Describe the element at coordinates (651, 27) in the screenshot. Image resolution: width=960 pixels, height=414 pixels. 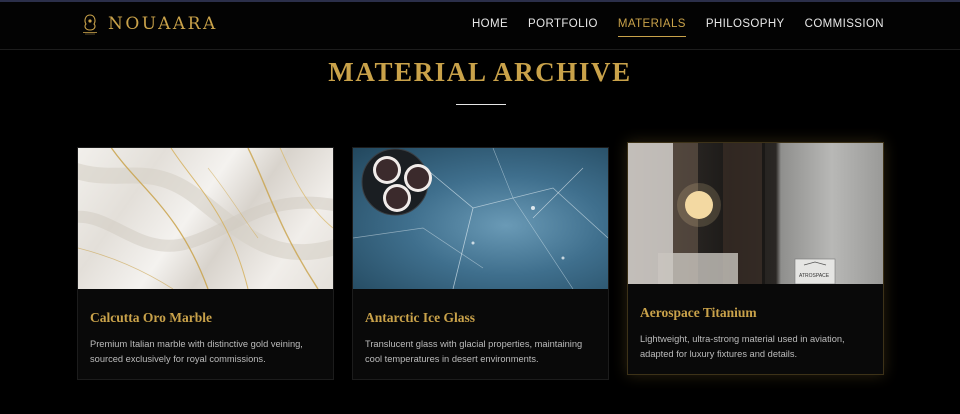
I see `nav-item-materials: MATERIALS` at that location.